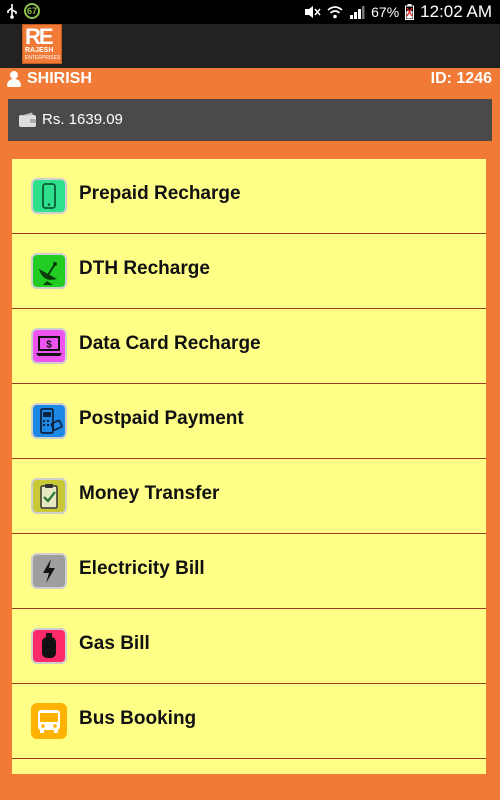 The height and width of the screenshot is (800, 500). What do you see at coordinates (249, 196) in the screenshot?
I see `menu-item-prepaid-recharge: Prepaid Recharge` at bounding box center [249, 196].